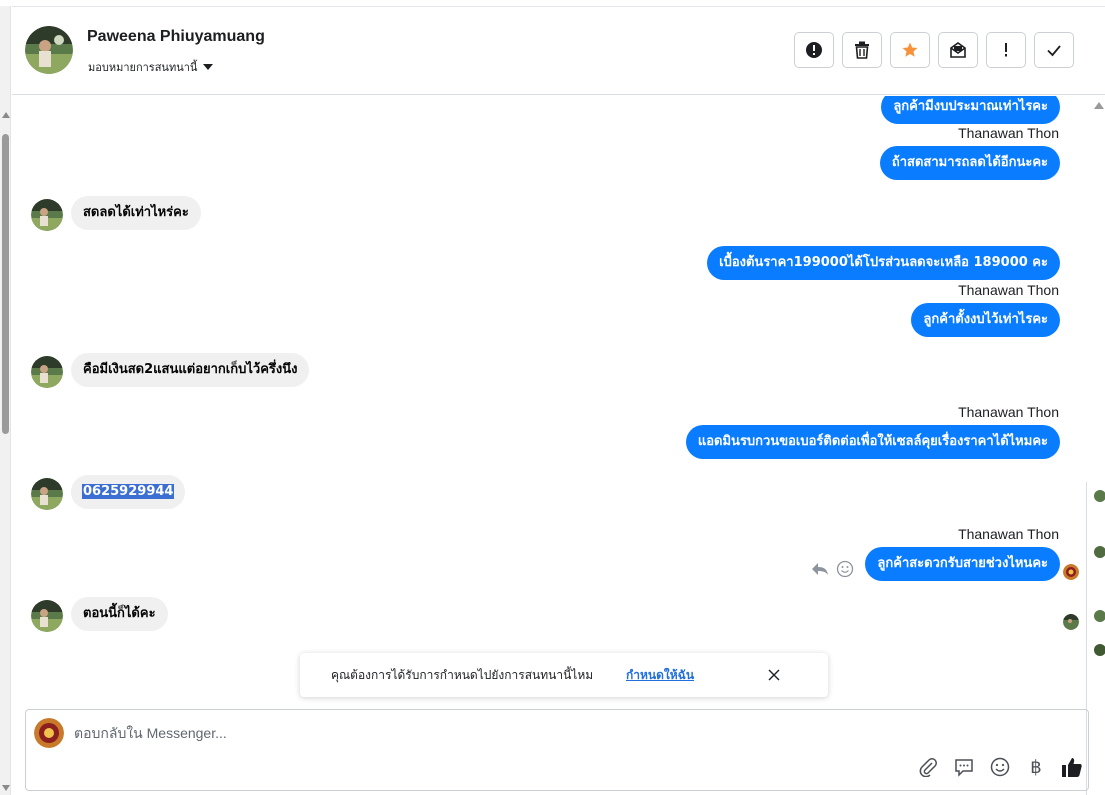 This screenshot has height=795, width=1105. Describe the element at coordinates (176, 37) in the screenshot. I see `contact-name: Paweena Phiuyamuang` at that location.